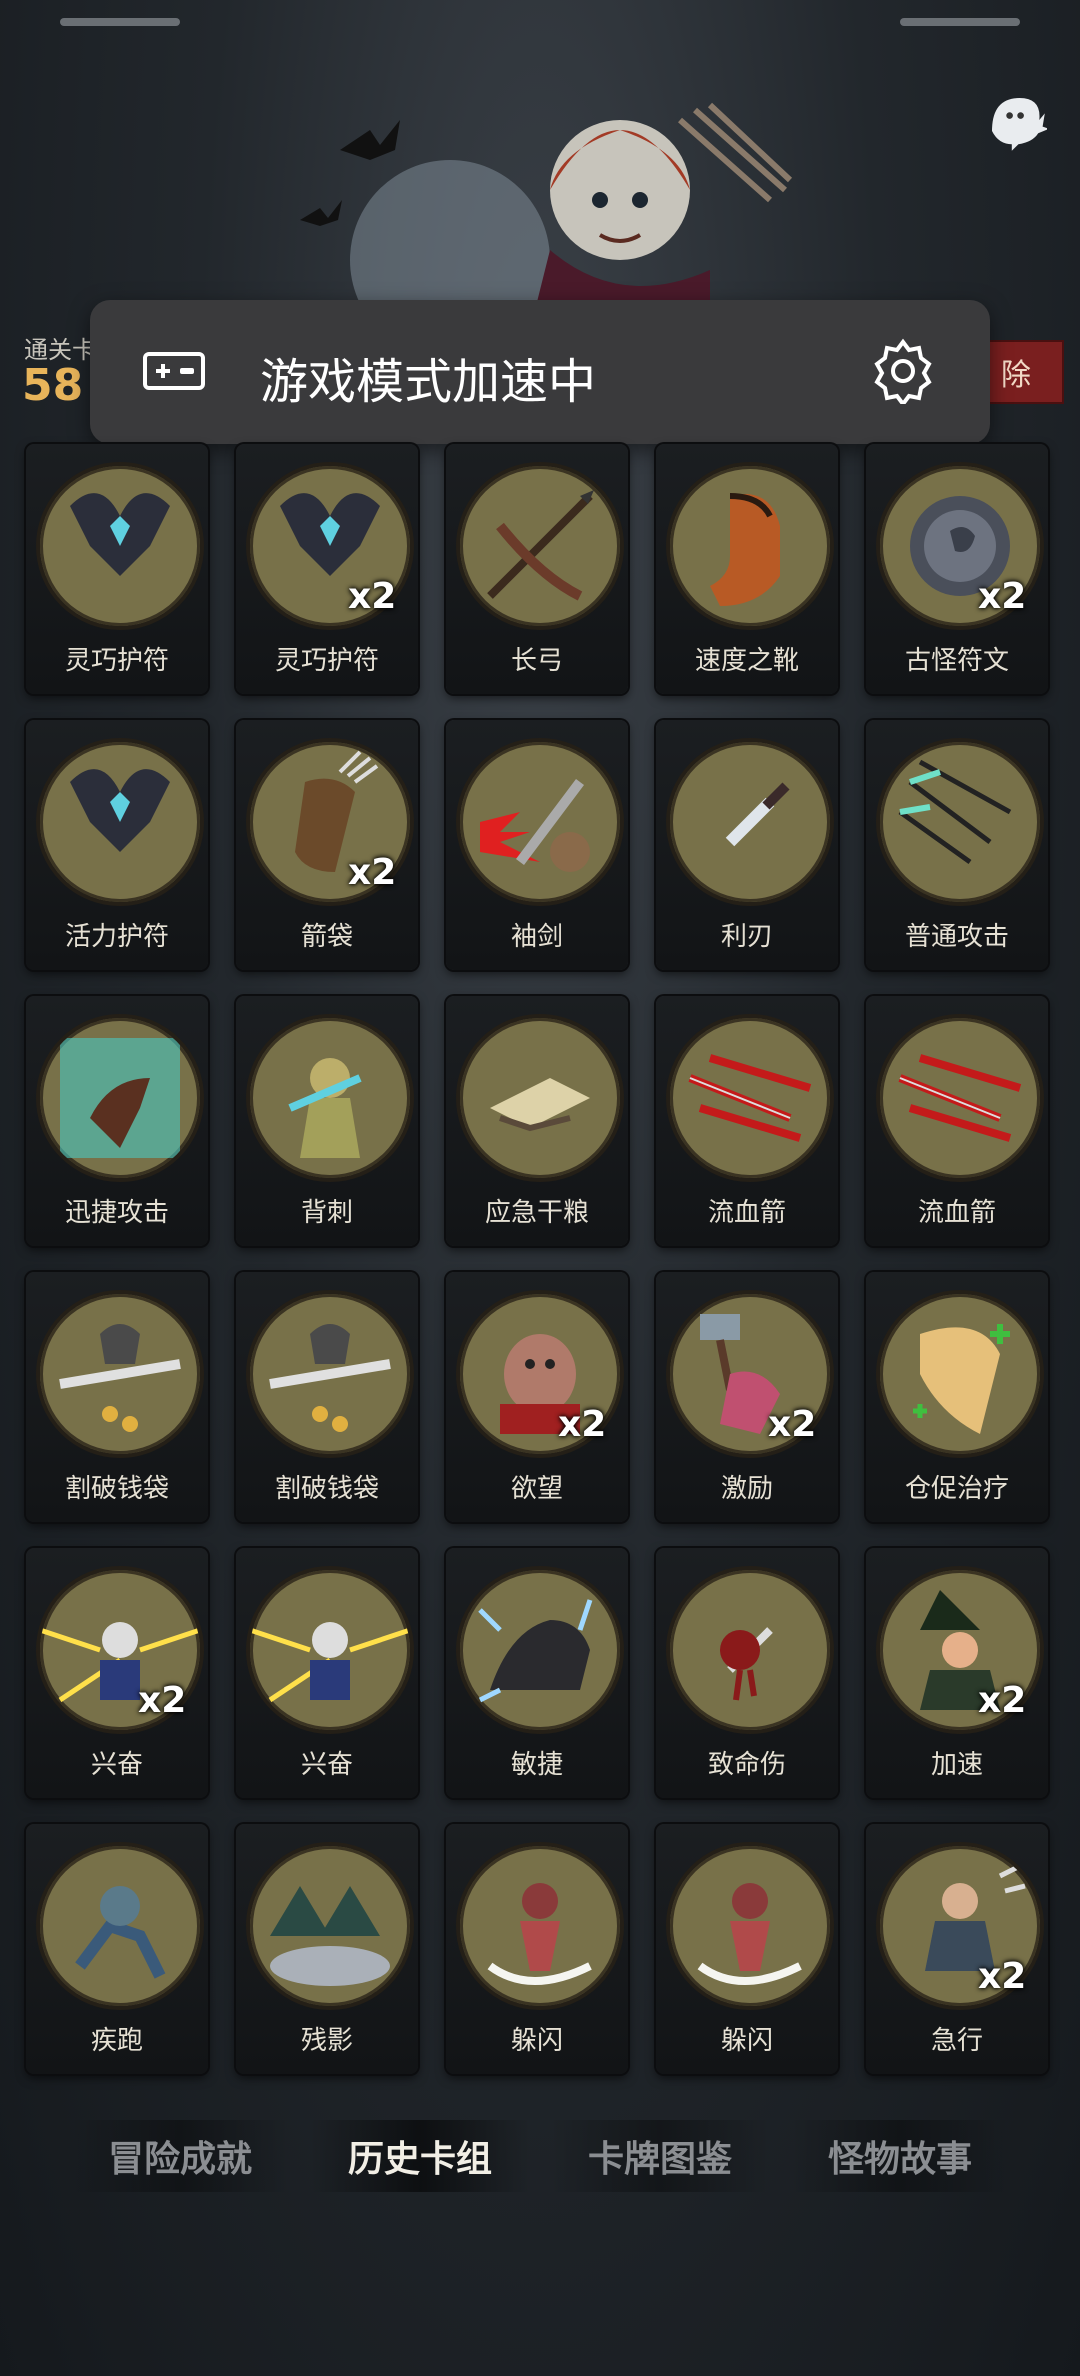 This screenshot has height=2376, width=1080. What do you see at coordinates (746, 937) in the screenshot?
I see `card-name: 利刃` at bounding box center [746, 937].